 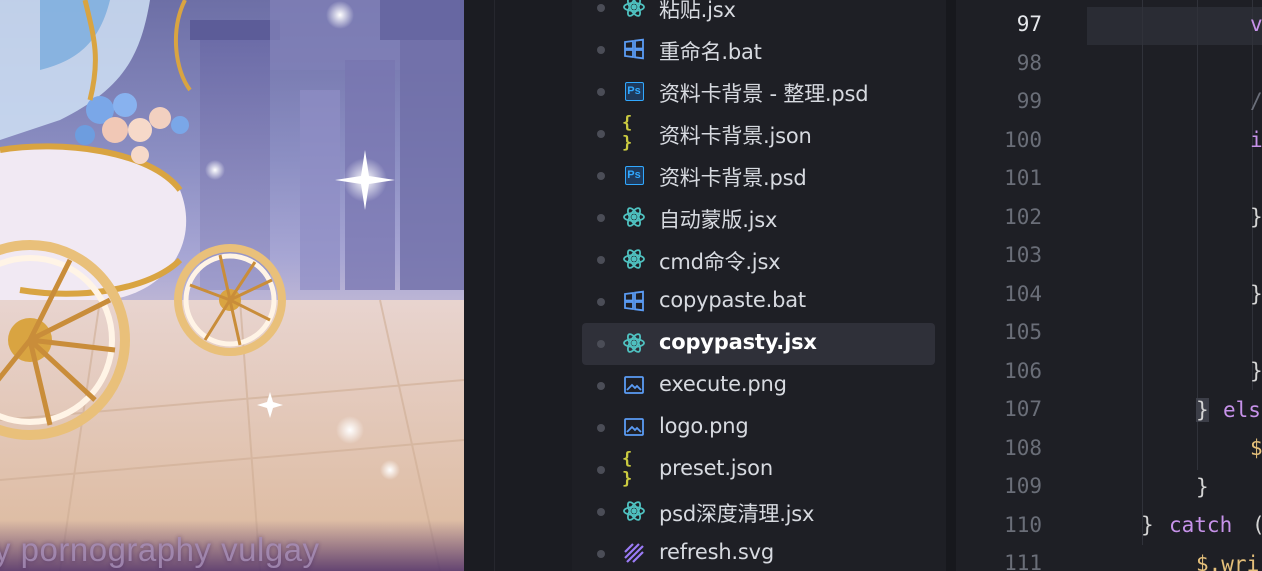 What do you see at coordinates (1023, 139) in the screenshot?
I see `line-number: 100` at bounding box center [1023, 139].